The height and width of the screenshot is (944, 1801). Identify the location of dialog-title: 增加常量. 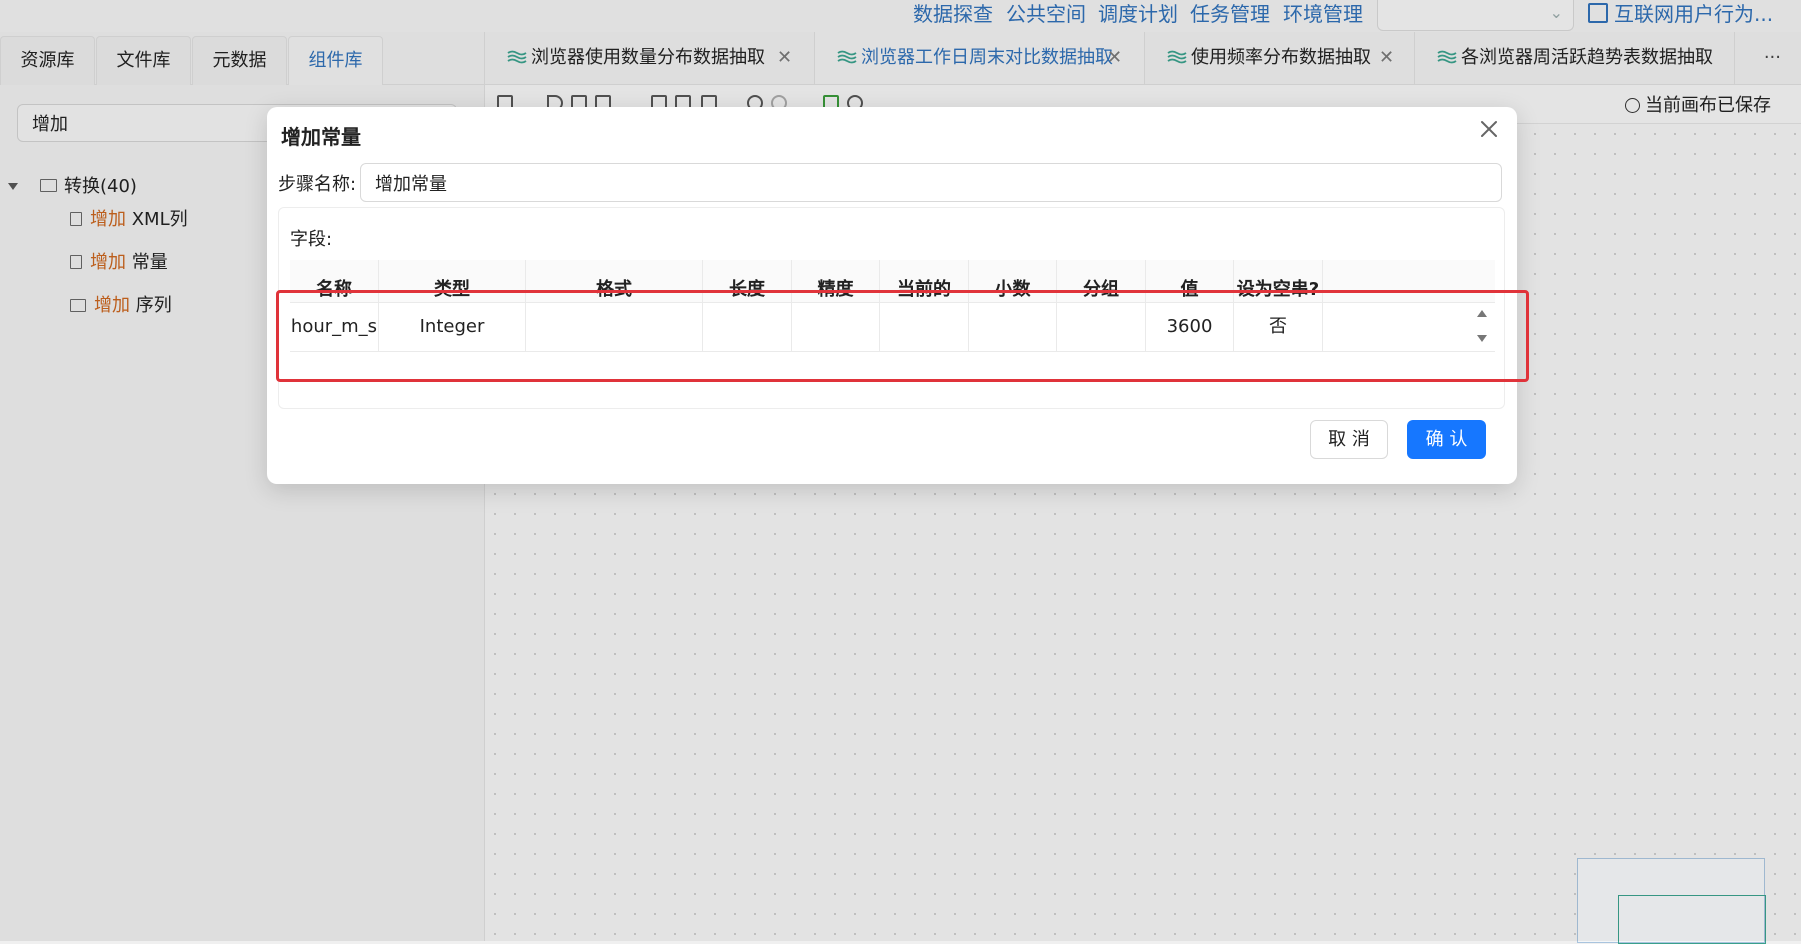
(321, 137).